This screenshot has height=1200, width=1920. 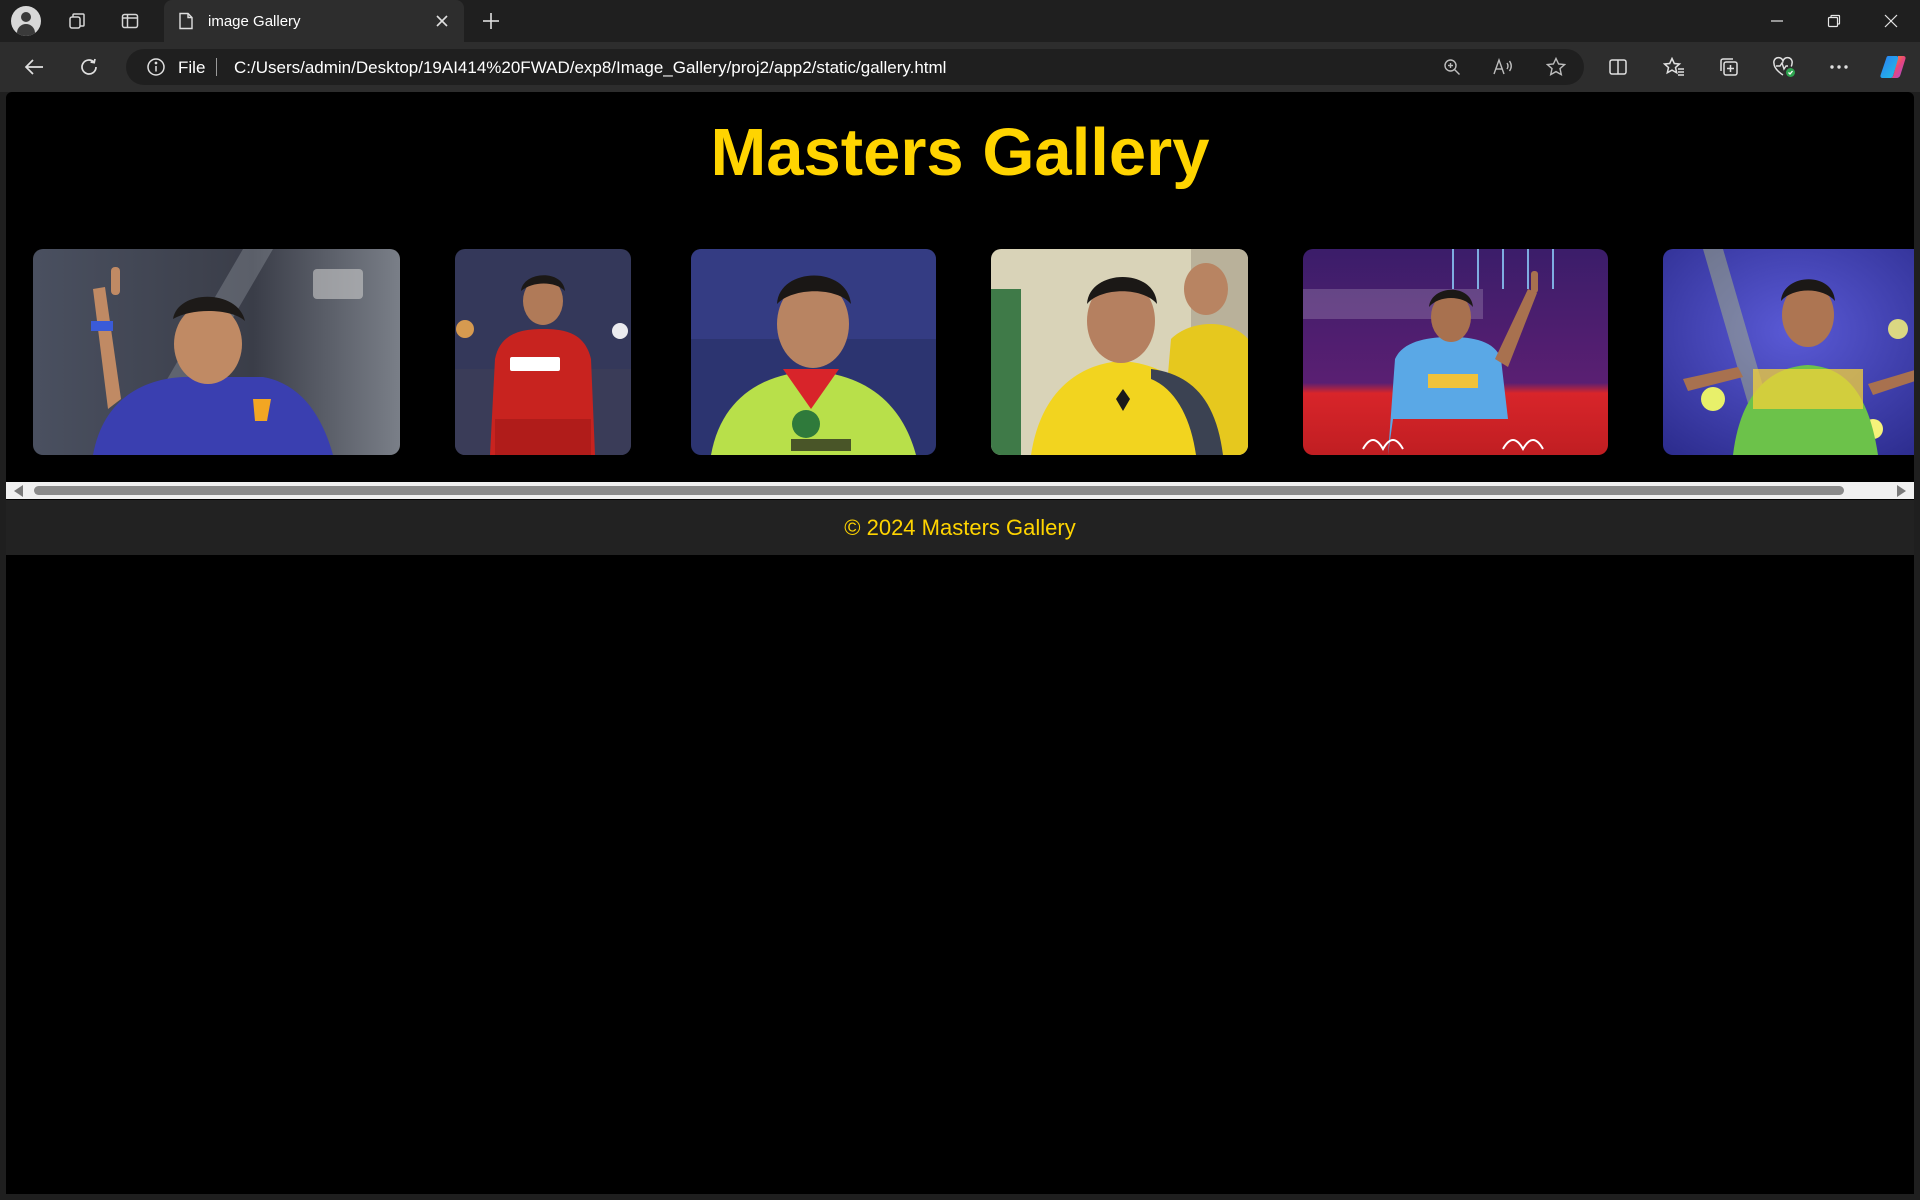 What do you see at coordinates (1901, 491) in the screenshot?
I see `scroll-right-arrow-icon` at bounding box center [1901, 491].